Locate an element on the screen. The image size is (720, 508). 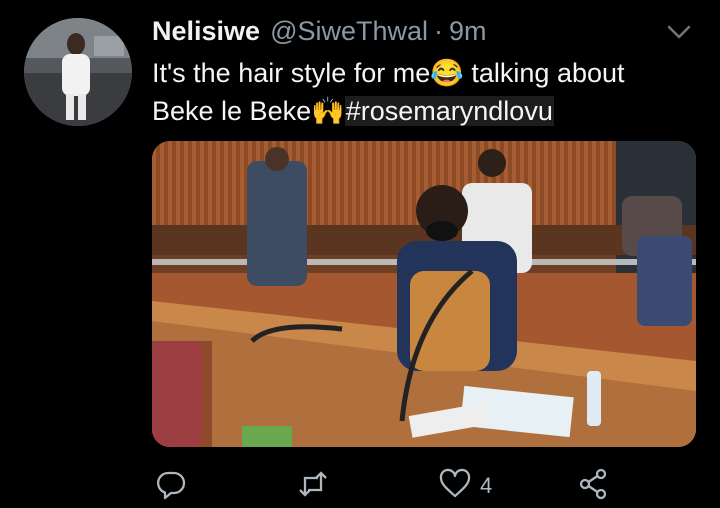
share-button is located at coordinates (598, 486).